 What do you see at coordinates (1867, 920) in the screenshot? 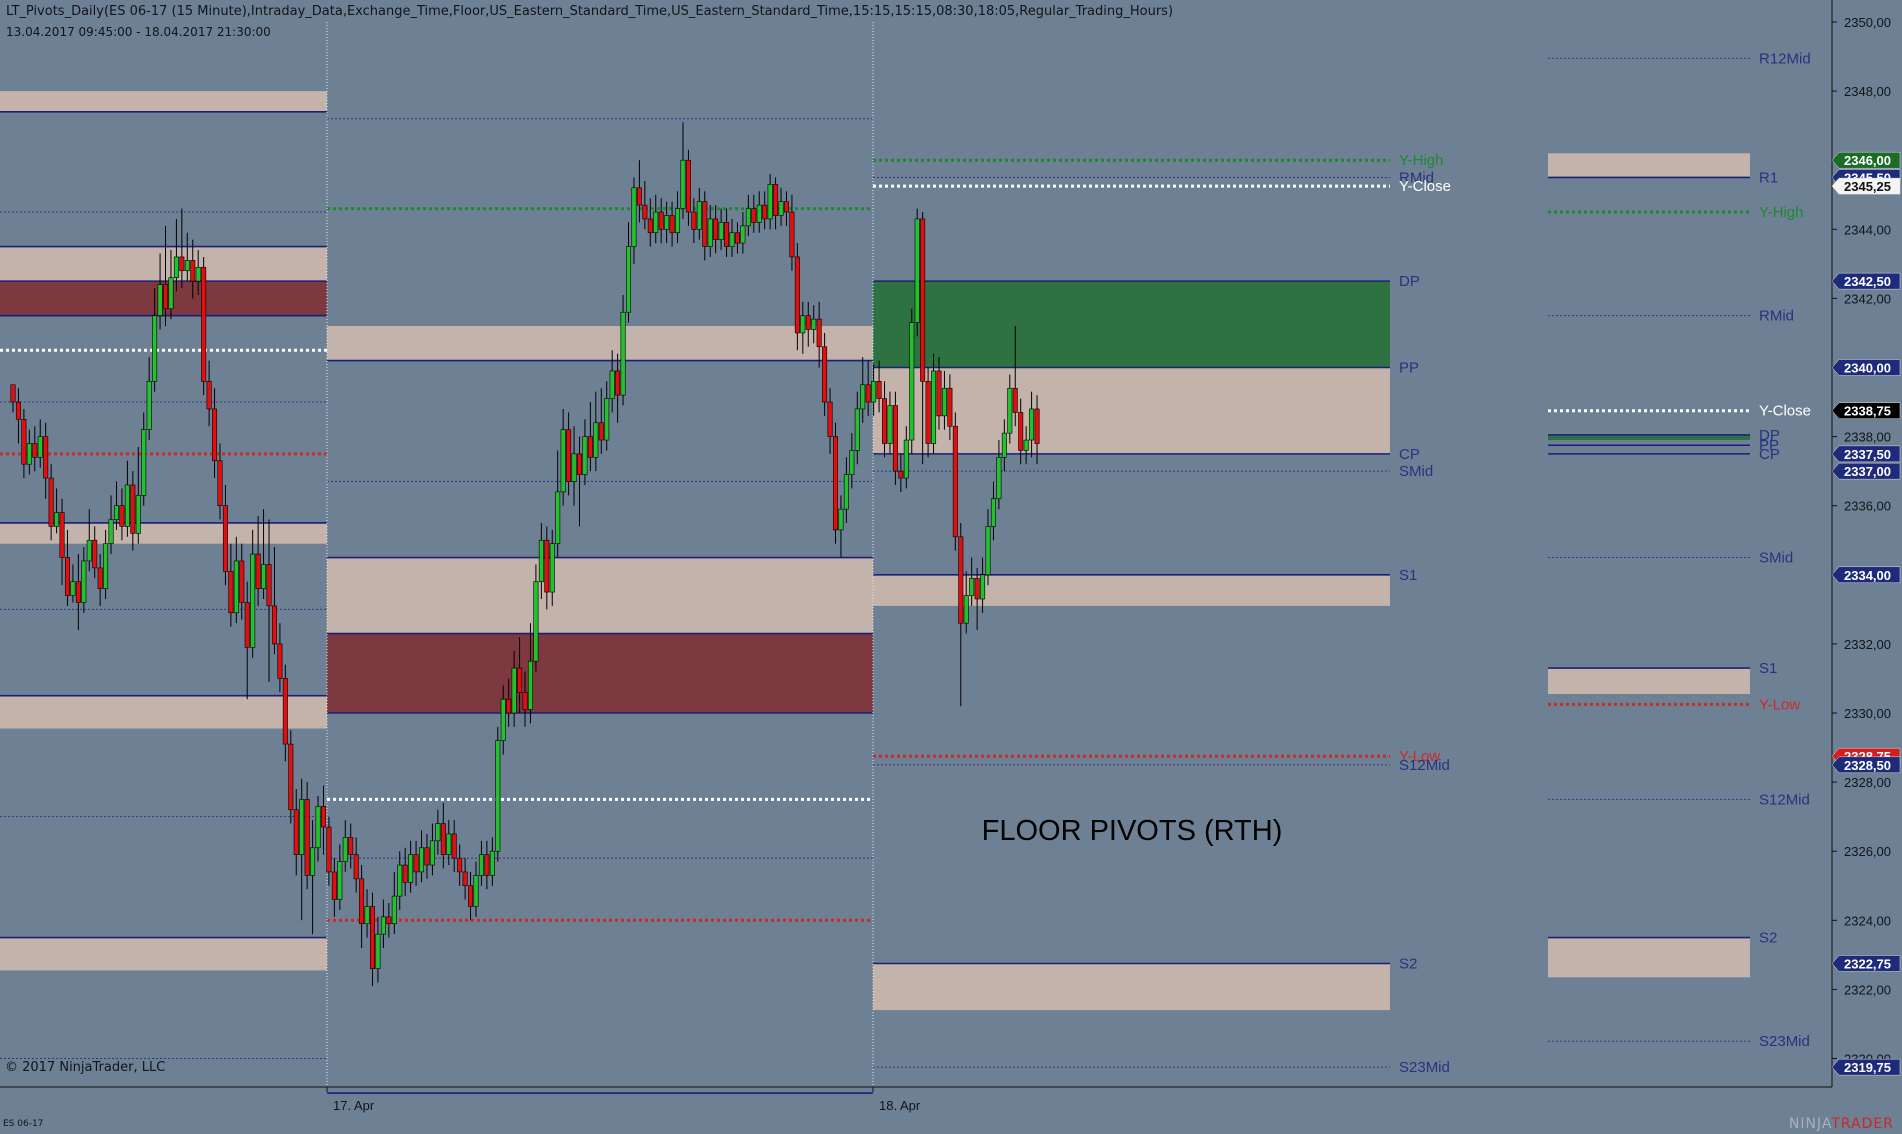
I see `price-tick-label: 2324,00` at bounding box center [1867, 920].